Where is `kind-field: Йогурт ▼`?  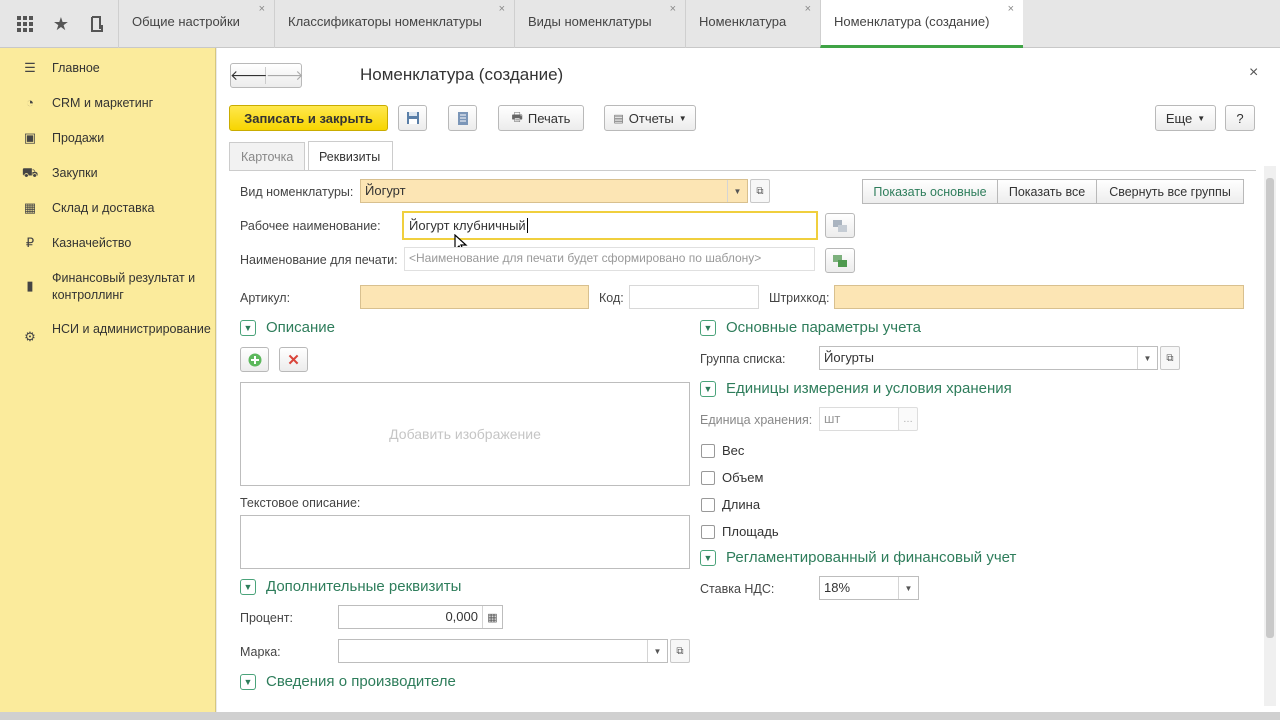
kind-field: Йогурт ▼ is located at coordinates (554, 191).